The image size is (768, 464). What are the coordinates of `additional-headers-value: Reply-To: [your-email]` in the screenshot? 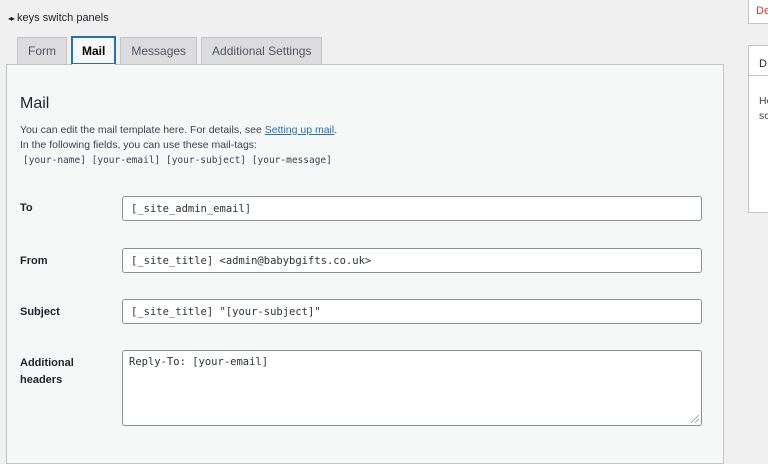 It's located at (199, 362).